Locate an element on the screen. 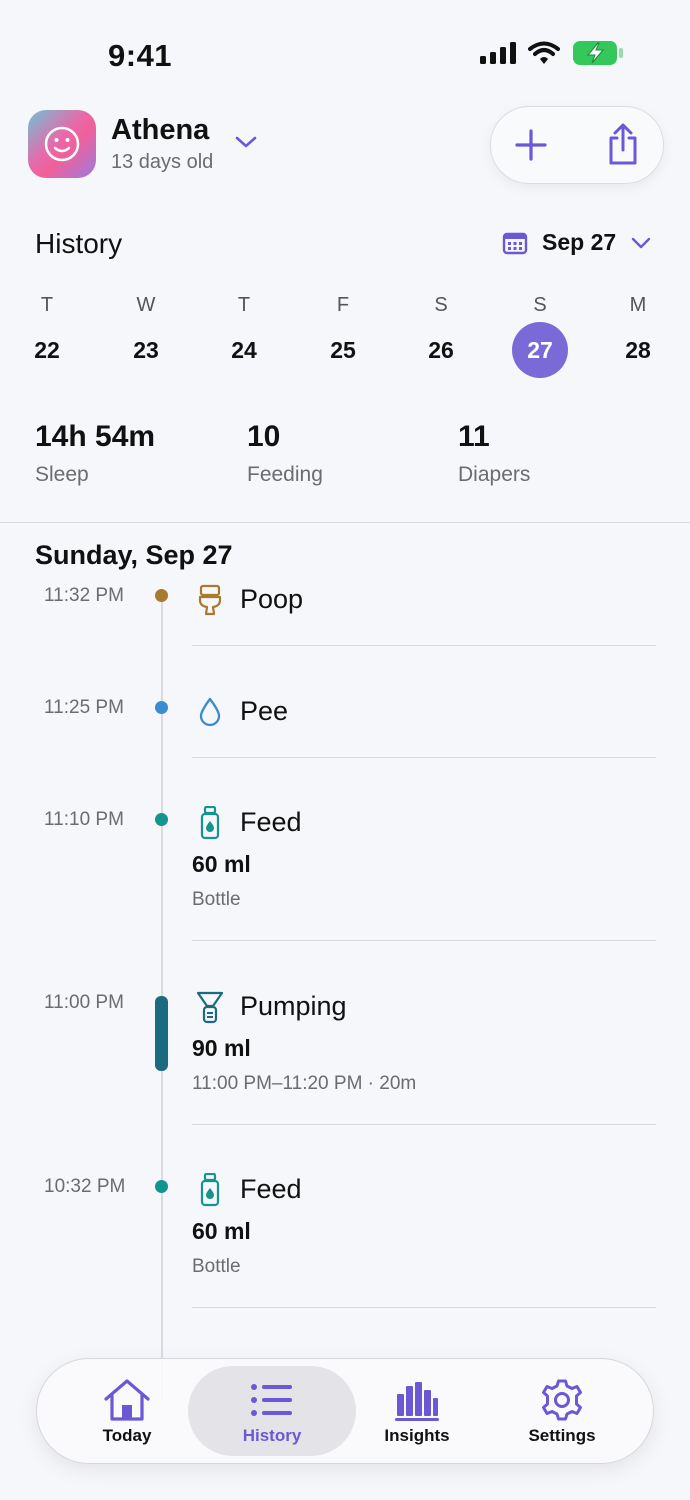  tab-insights: Insights is located at coordinates (417, 1411).